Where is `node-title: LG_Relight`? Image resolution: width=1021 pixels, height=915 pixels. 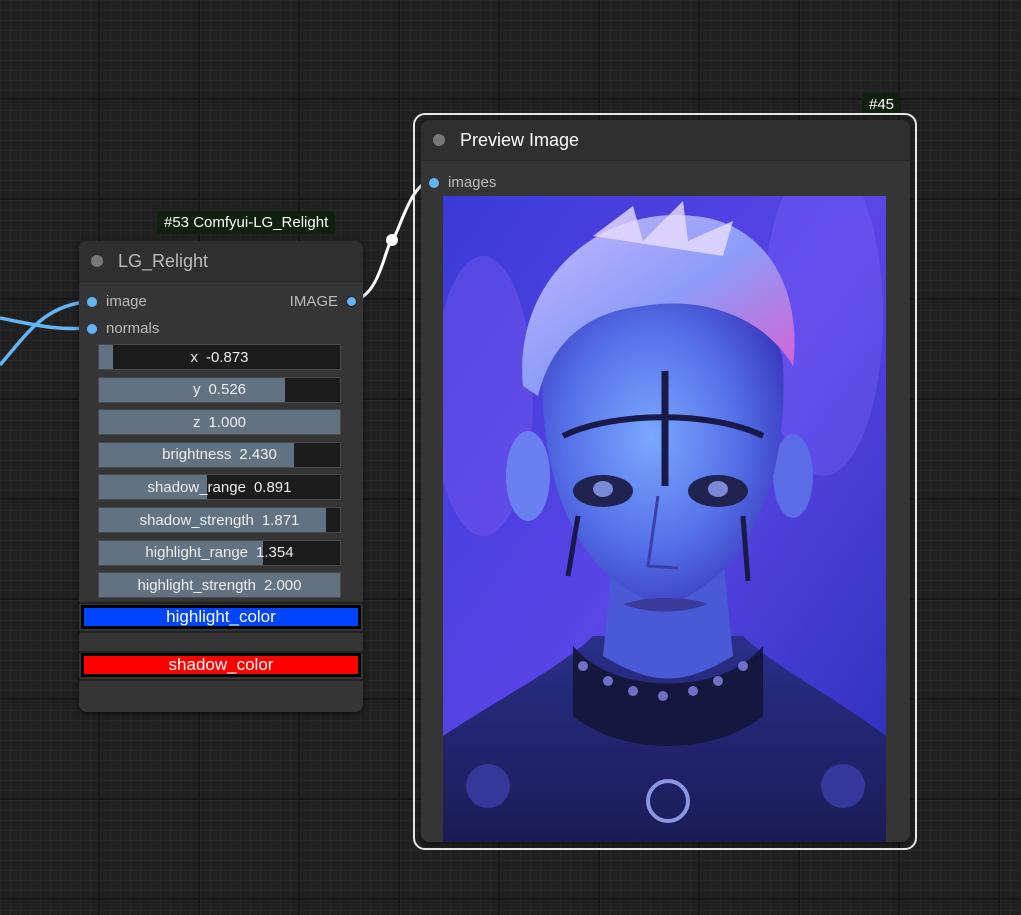
node-title: LG_Relight is located at coordinates (163, 260).